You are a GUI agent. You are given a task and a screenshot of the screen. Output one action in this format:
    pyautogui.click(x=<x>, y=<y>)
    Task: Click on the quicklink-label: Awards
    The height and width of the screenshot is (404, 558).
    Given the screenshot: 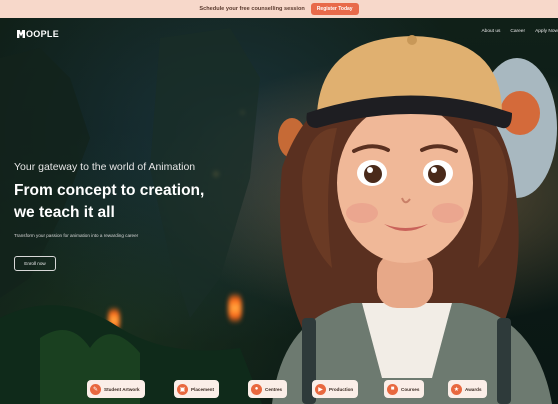 What is the action you would take?
    pyautogui.click(x=473, y=389)
    